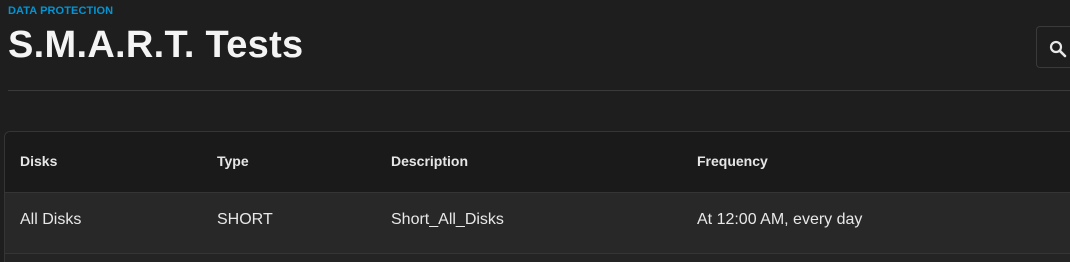 The image size is (1070, 262). Describe the element at coordinates (732, 161) in the screenshot. I see `column-header-frequency: Frequency` at that location.